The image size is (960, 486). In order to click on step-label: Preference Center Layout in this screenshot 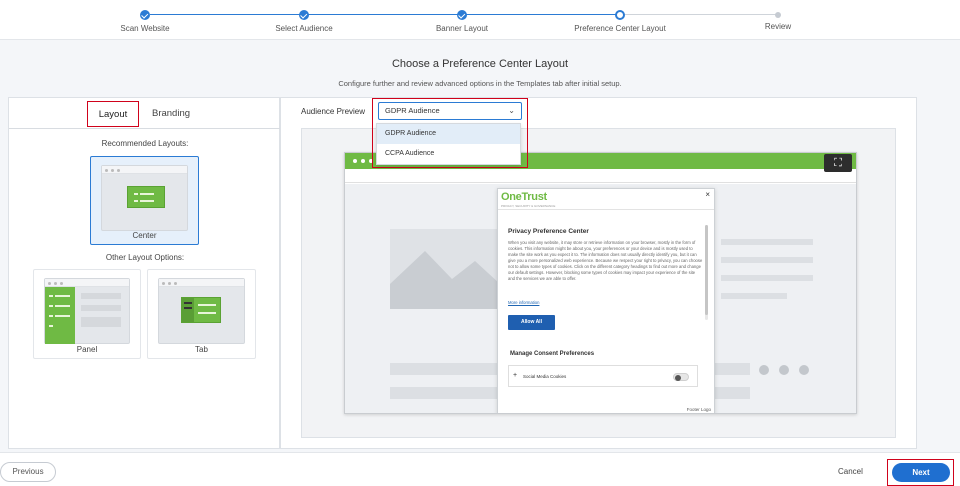, I will do `click(620, 28)`.